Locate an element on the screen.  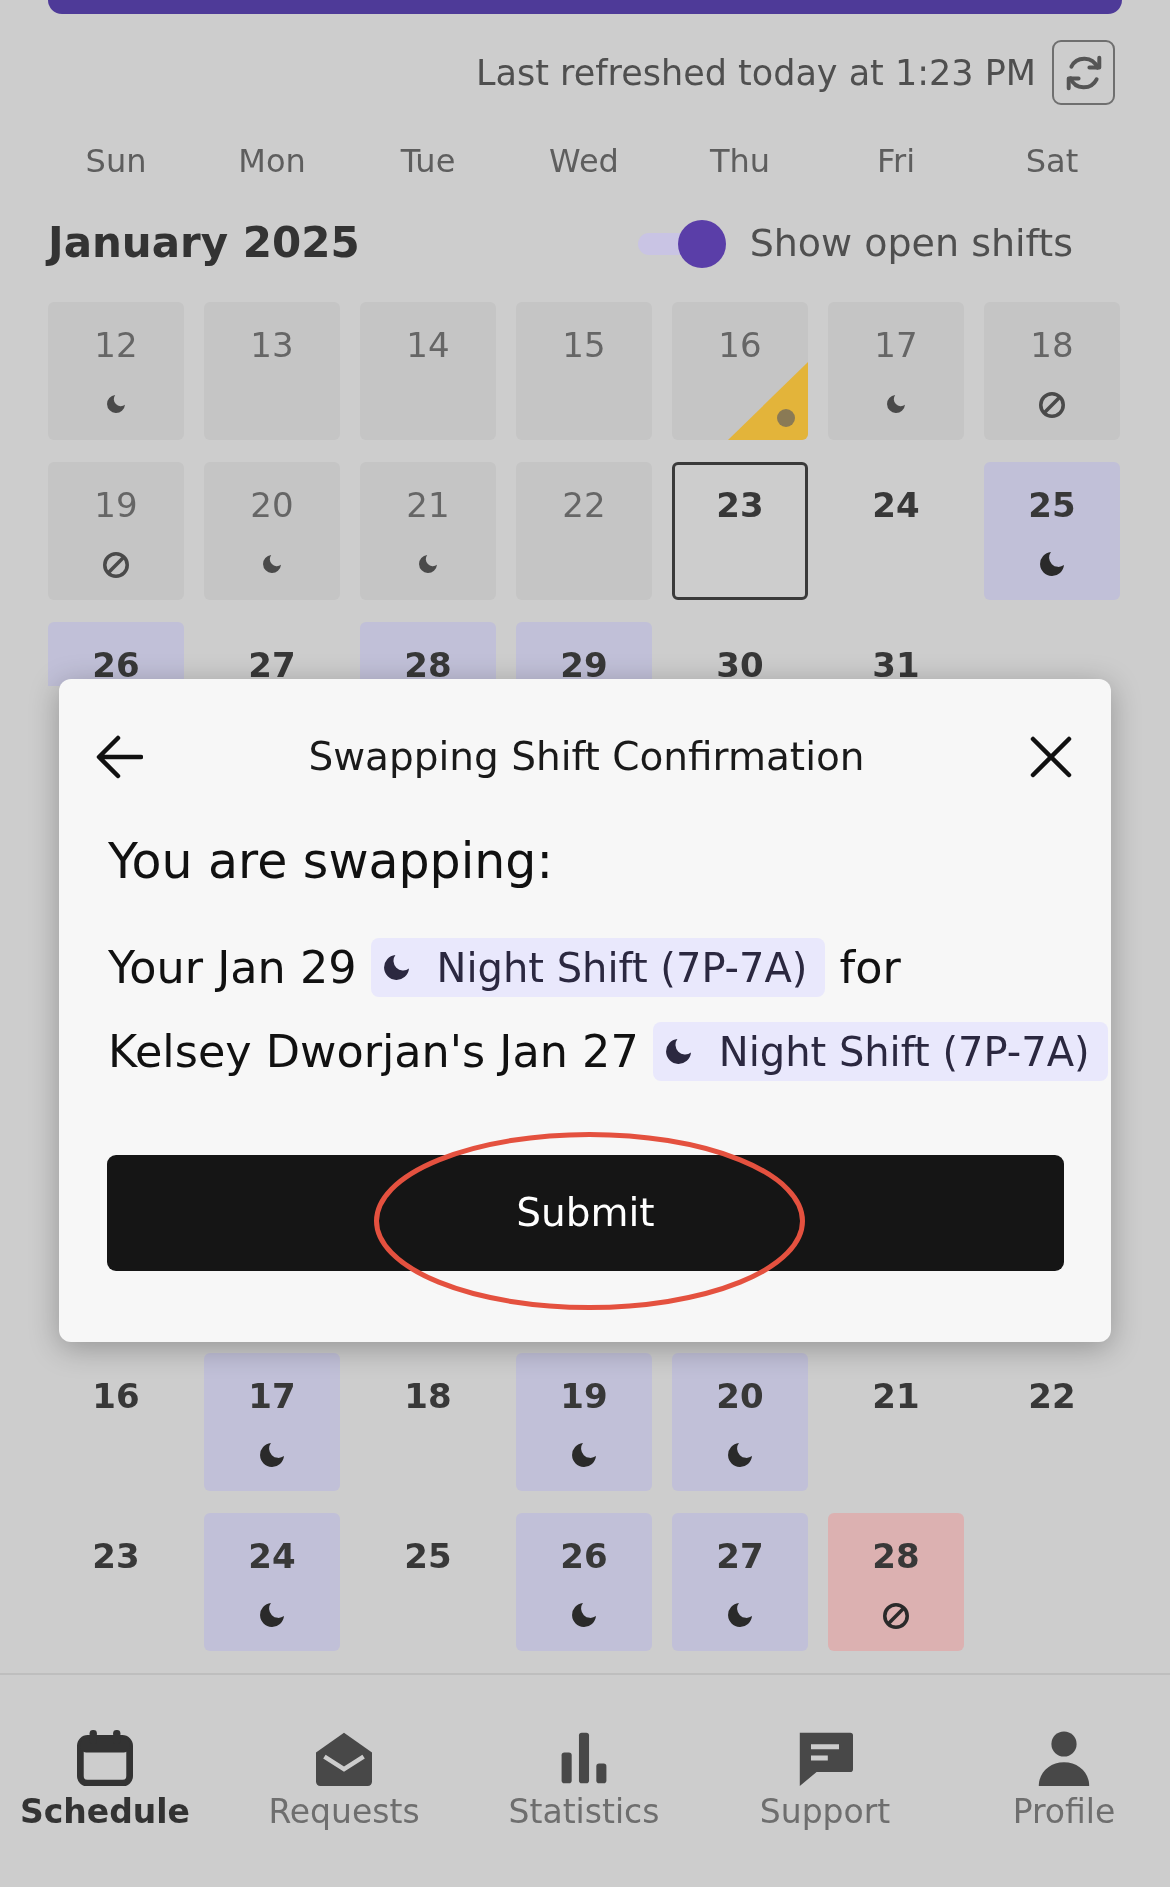
calendar-icon is located at coordinates (105, 1757).